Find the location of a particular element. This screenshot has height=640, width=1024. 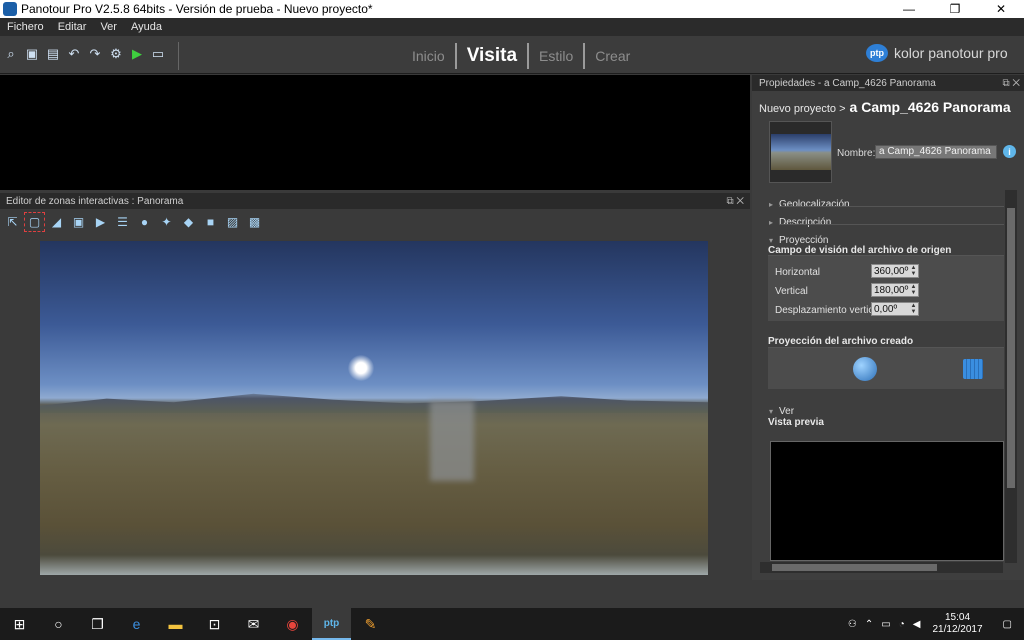

info-icon: i is located at coordinates (1009, 151).